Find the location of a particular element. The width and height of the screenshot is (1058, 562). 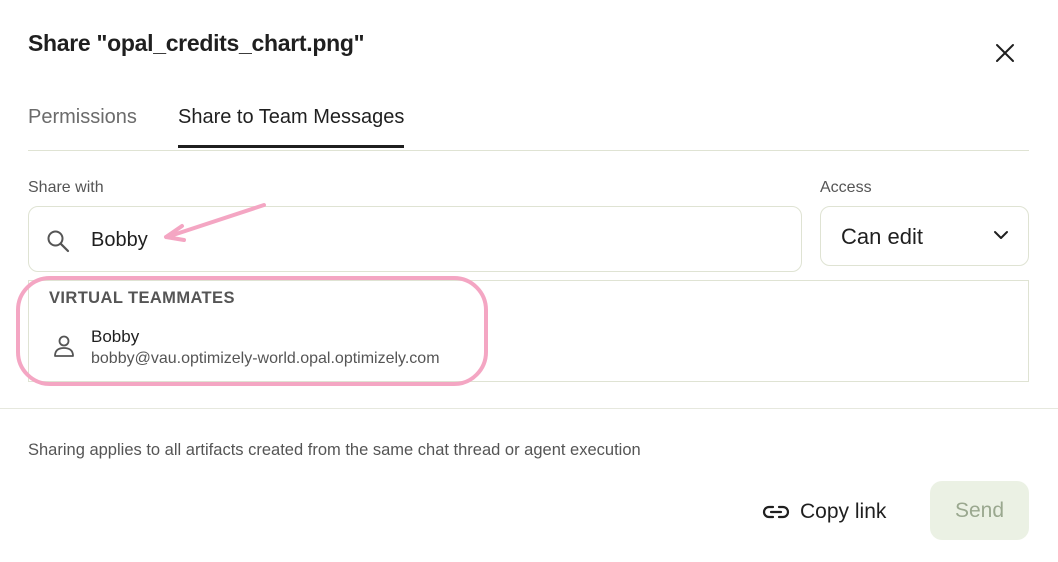

chevron-down-icon is located at coordinates (1001, 235).